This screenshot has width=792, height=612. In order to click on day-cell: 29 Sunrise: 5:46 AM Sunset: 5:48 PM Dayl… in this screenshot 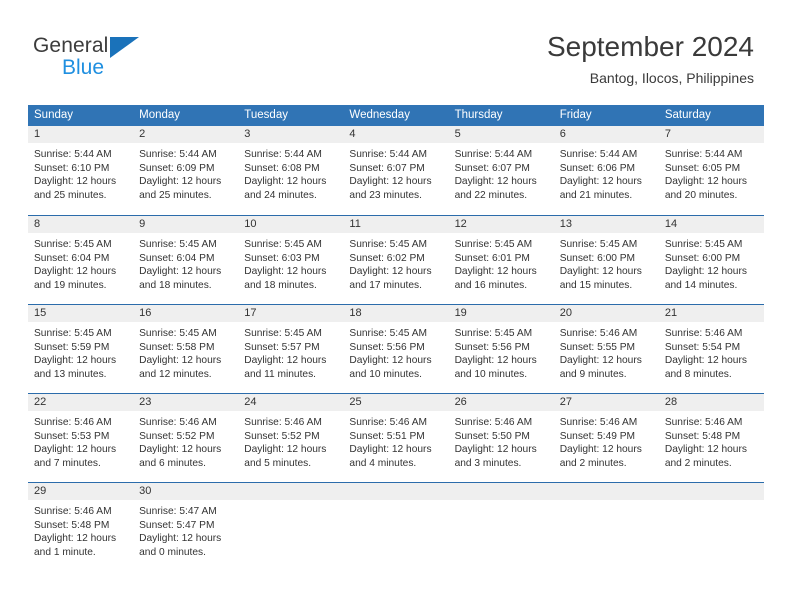, I will do `click(81, 527)`.